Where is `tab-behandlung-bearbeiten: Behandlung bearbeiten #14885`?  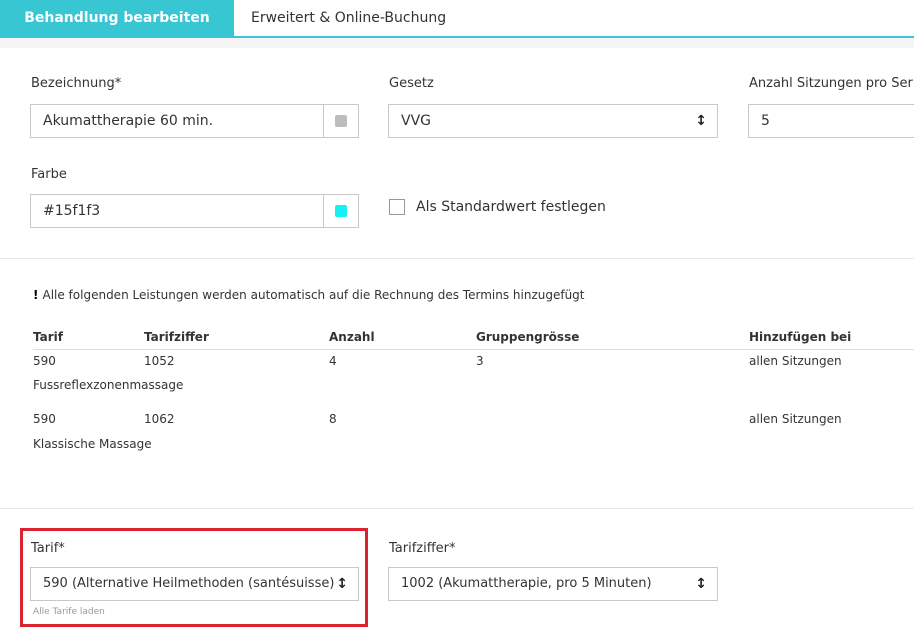
tab-behandlung-bearbeiten: Behandlung bearbeiten #14885 is located at coordinates (117, 31).